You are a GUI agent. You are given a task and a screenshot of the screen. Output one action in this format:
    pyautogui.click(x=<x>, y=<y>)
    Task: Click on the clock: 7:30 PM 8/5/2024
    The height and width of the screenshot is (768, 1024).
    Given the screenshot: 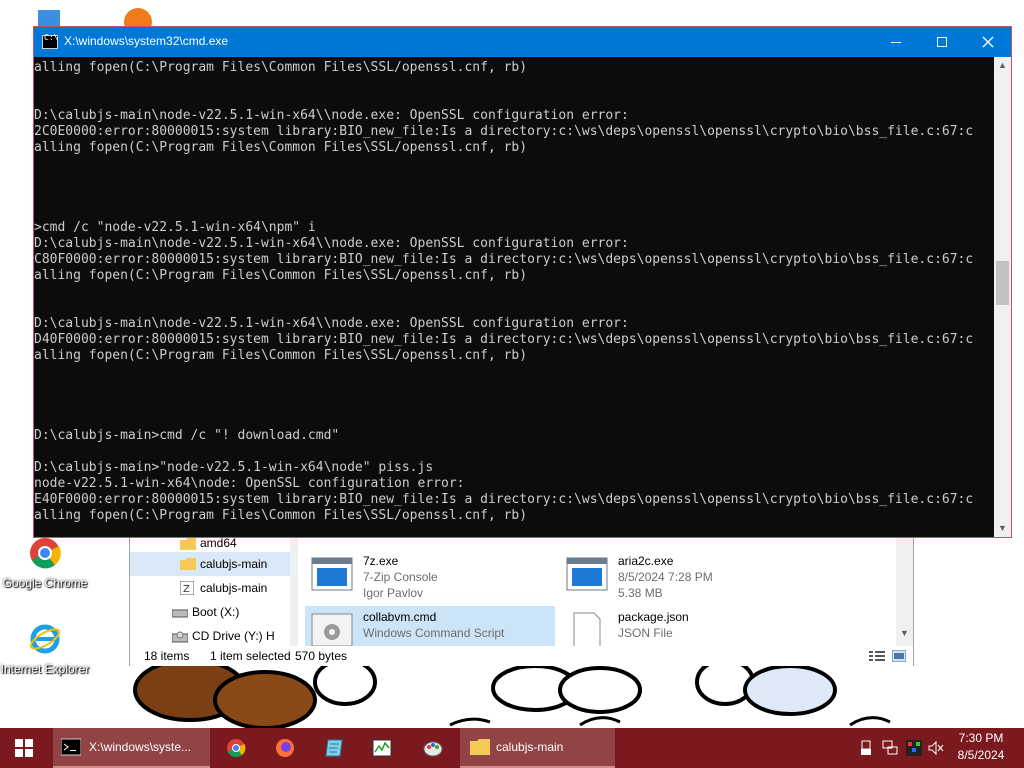 What is the action you would take?
    pyautogui.click(x=981, y=748)
    